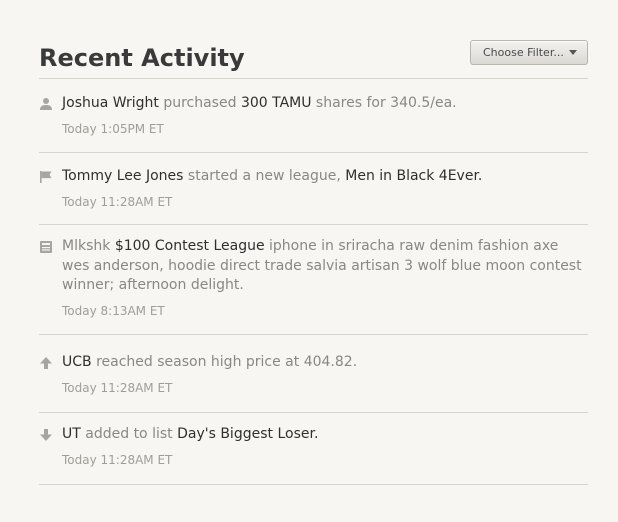 Image resolution: width=618 pixels, height=522 pixels. Describe the element at coordinates (199, 103) in the screenshot. I see `activity-action-text: purchased` at that location.